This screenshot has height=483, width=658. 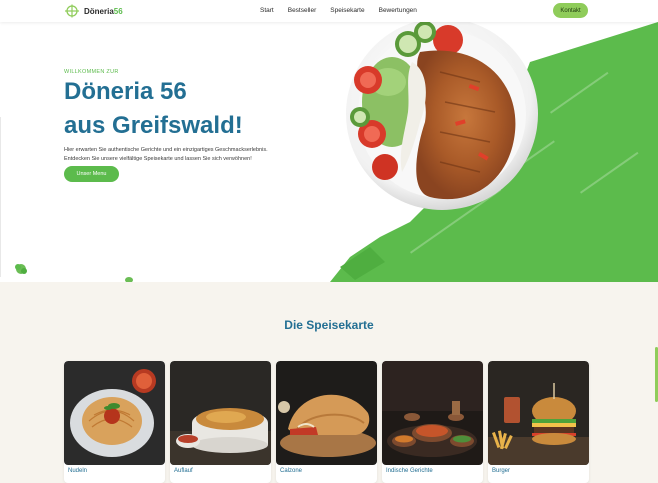 I want to click on kontakt-button: Kontakt, so click(x=570, y=10).